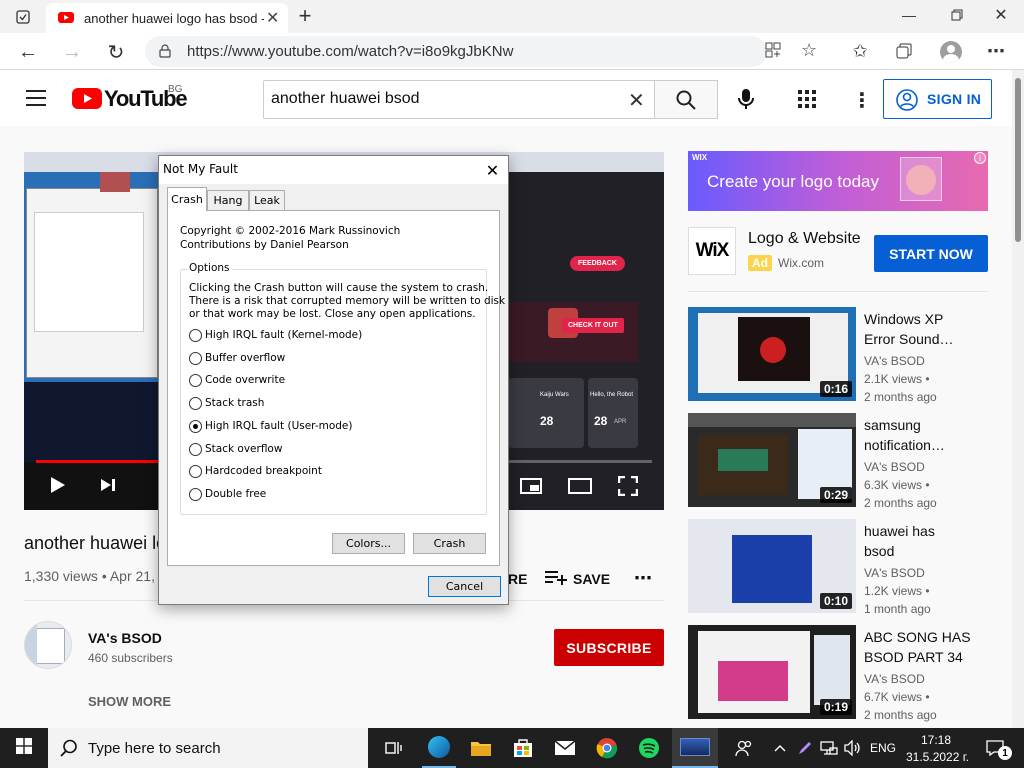 This screenshot has width=1024, height=768. I want to click on ad-banner-text: Create your logo today, so click(793, 181).